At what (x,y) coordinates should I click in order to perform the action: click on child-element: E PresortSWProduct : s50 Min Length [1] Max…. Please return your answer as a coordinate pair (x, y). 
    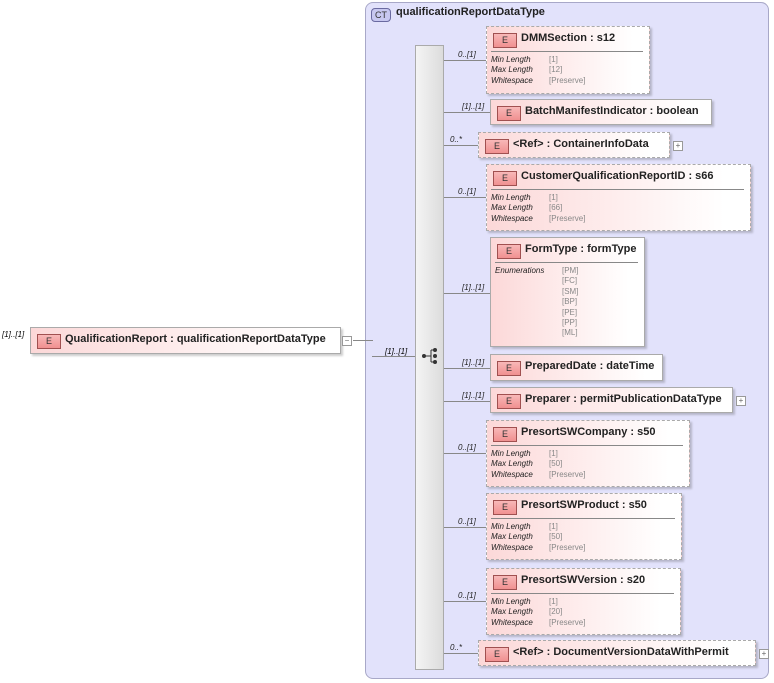
    Looking at the image, I should click on (584, 526).